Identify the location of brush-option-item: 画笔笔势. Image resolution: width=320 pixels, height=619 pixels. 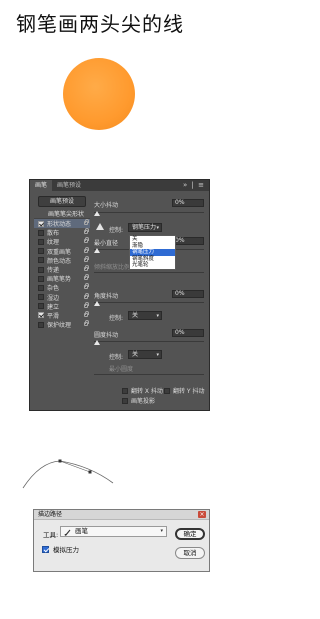
(62, 278).